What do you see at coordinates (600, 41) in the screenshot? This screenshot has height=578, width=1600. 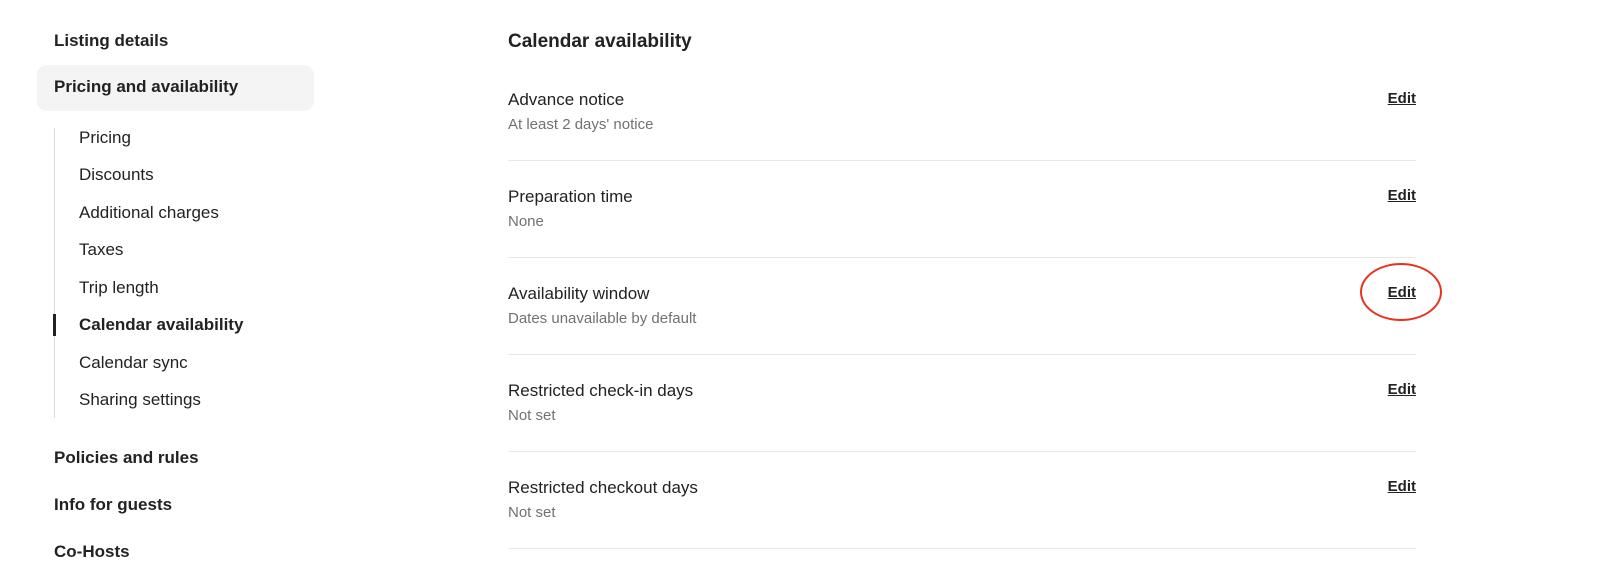 I see `page-title: Calendar availability` at bounding box center [600, 41].